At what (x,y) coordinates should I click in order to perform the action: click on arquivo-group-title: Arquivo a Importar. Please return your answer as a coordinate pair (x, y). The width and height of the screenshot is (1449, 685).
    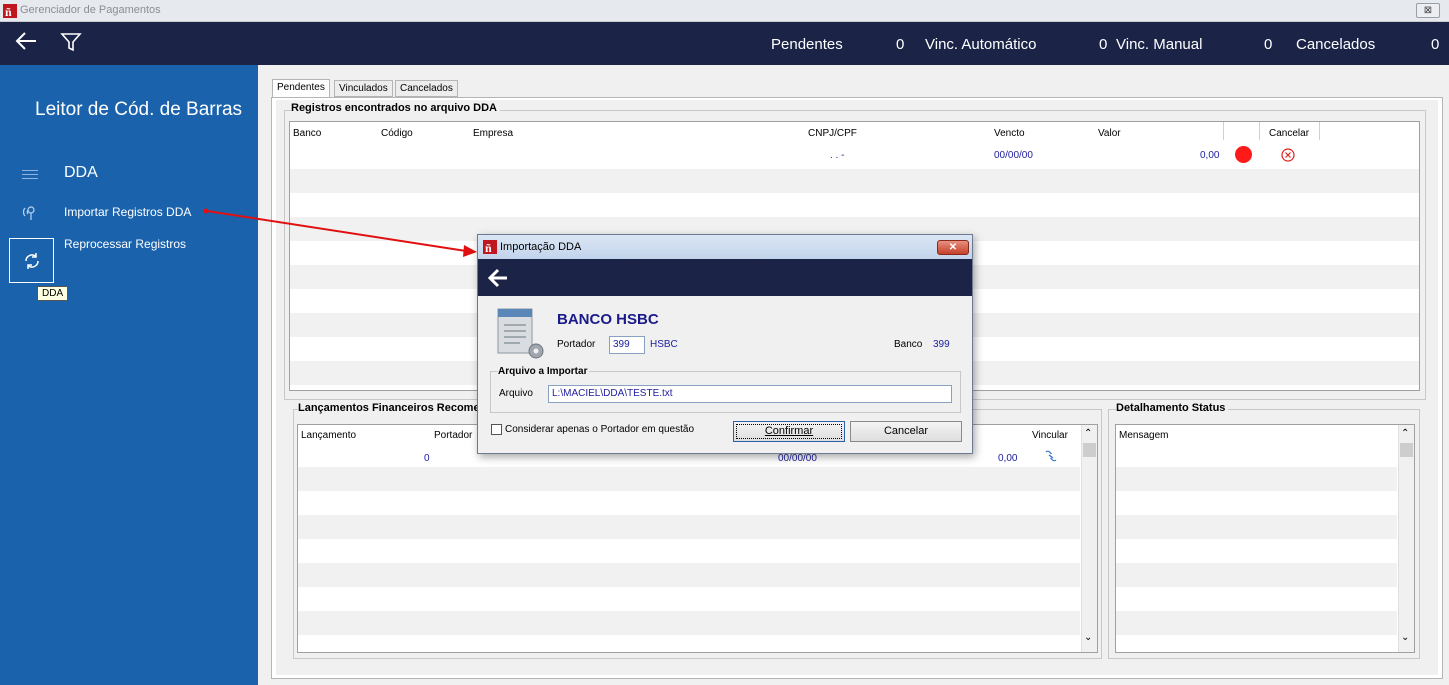
    Looking at the image, I should click on (544, 371).